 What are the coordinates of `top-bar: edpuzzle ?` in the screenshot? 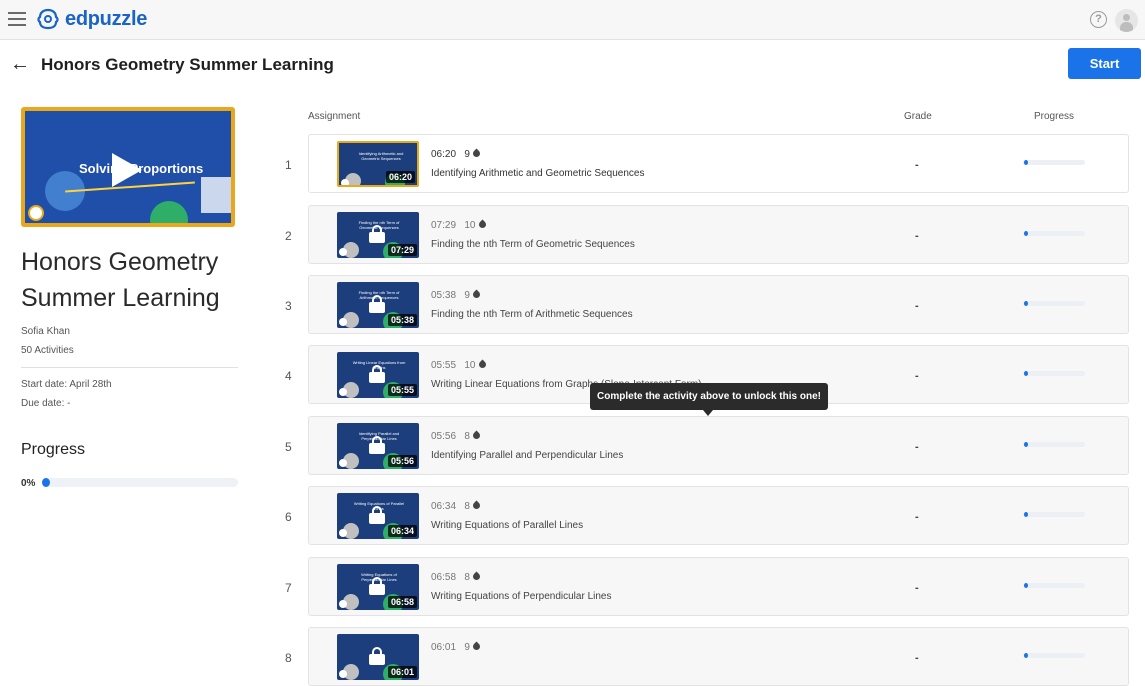 It's located at (572, 20).